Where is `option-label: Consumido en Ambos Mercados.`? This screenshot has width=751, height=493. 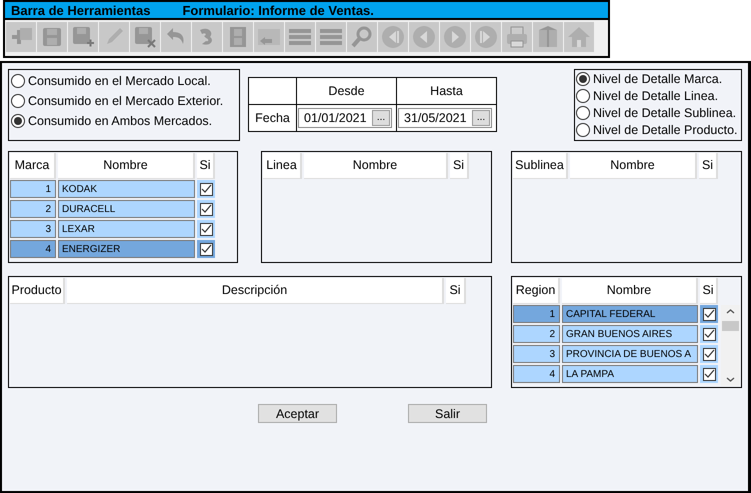 option-label: Consumido en Ambos Mercados. is located at coordinates (120, 121).